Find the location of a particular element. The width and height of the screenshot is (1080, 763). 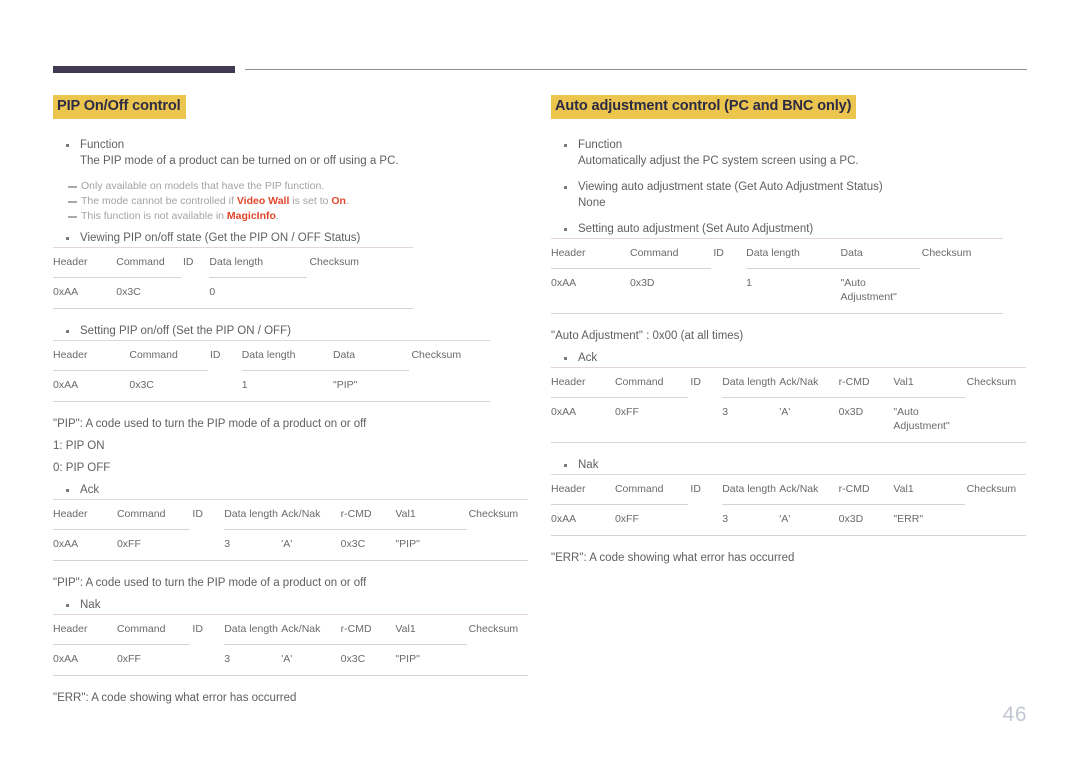

emphasis-magicinfo: MagicInfo is located at coordinates (251, 216).